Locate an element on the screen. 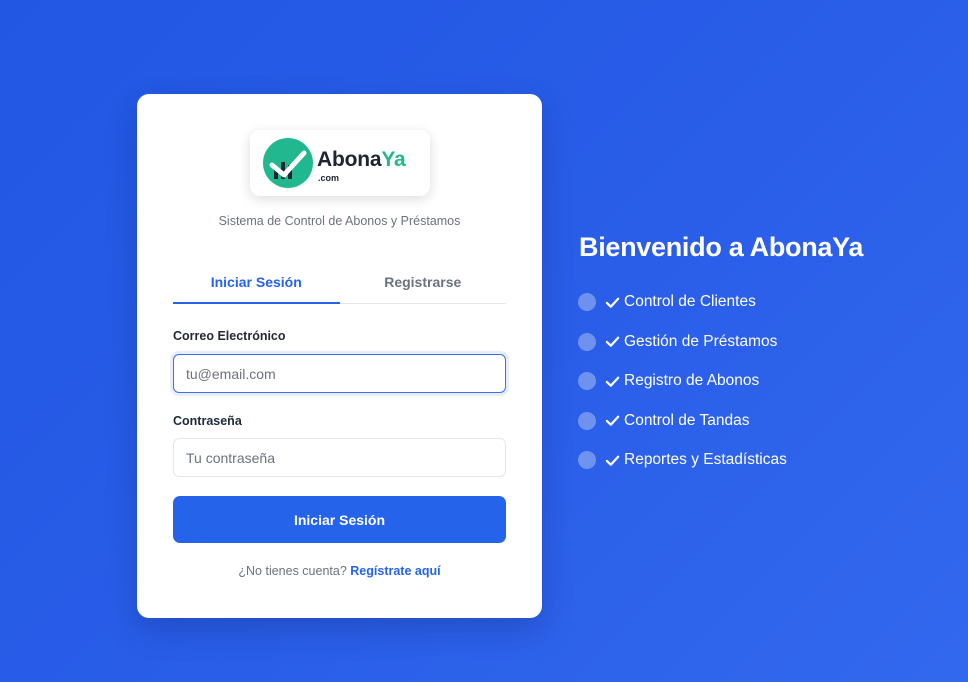 The image size is (968, 682). feature-item: Control de Tandas is located at coordinates (682, 421).